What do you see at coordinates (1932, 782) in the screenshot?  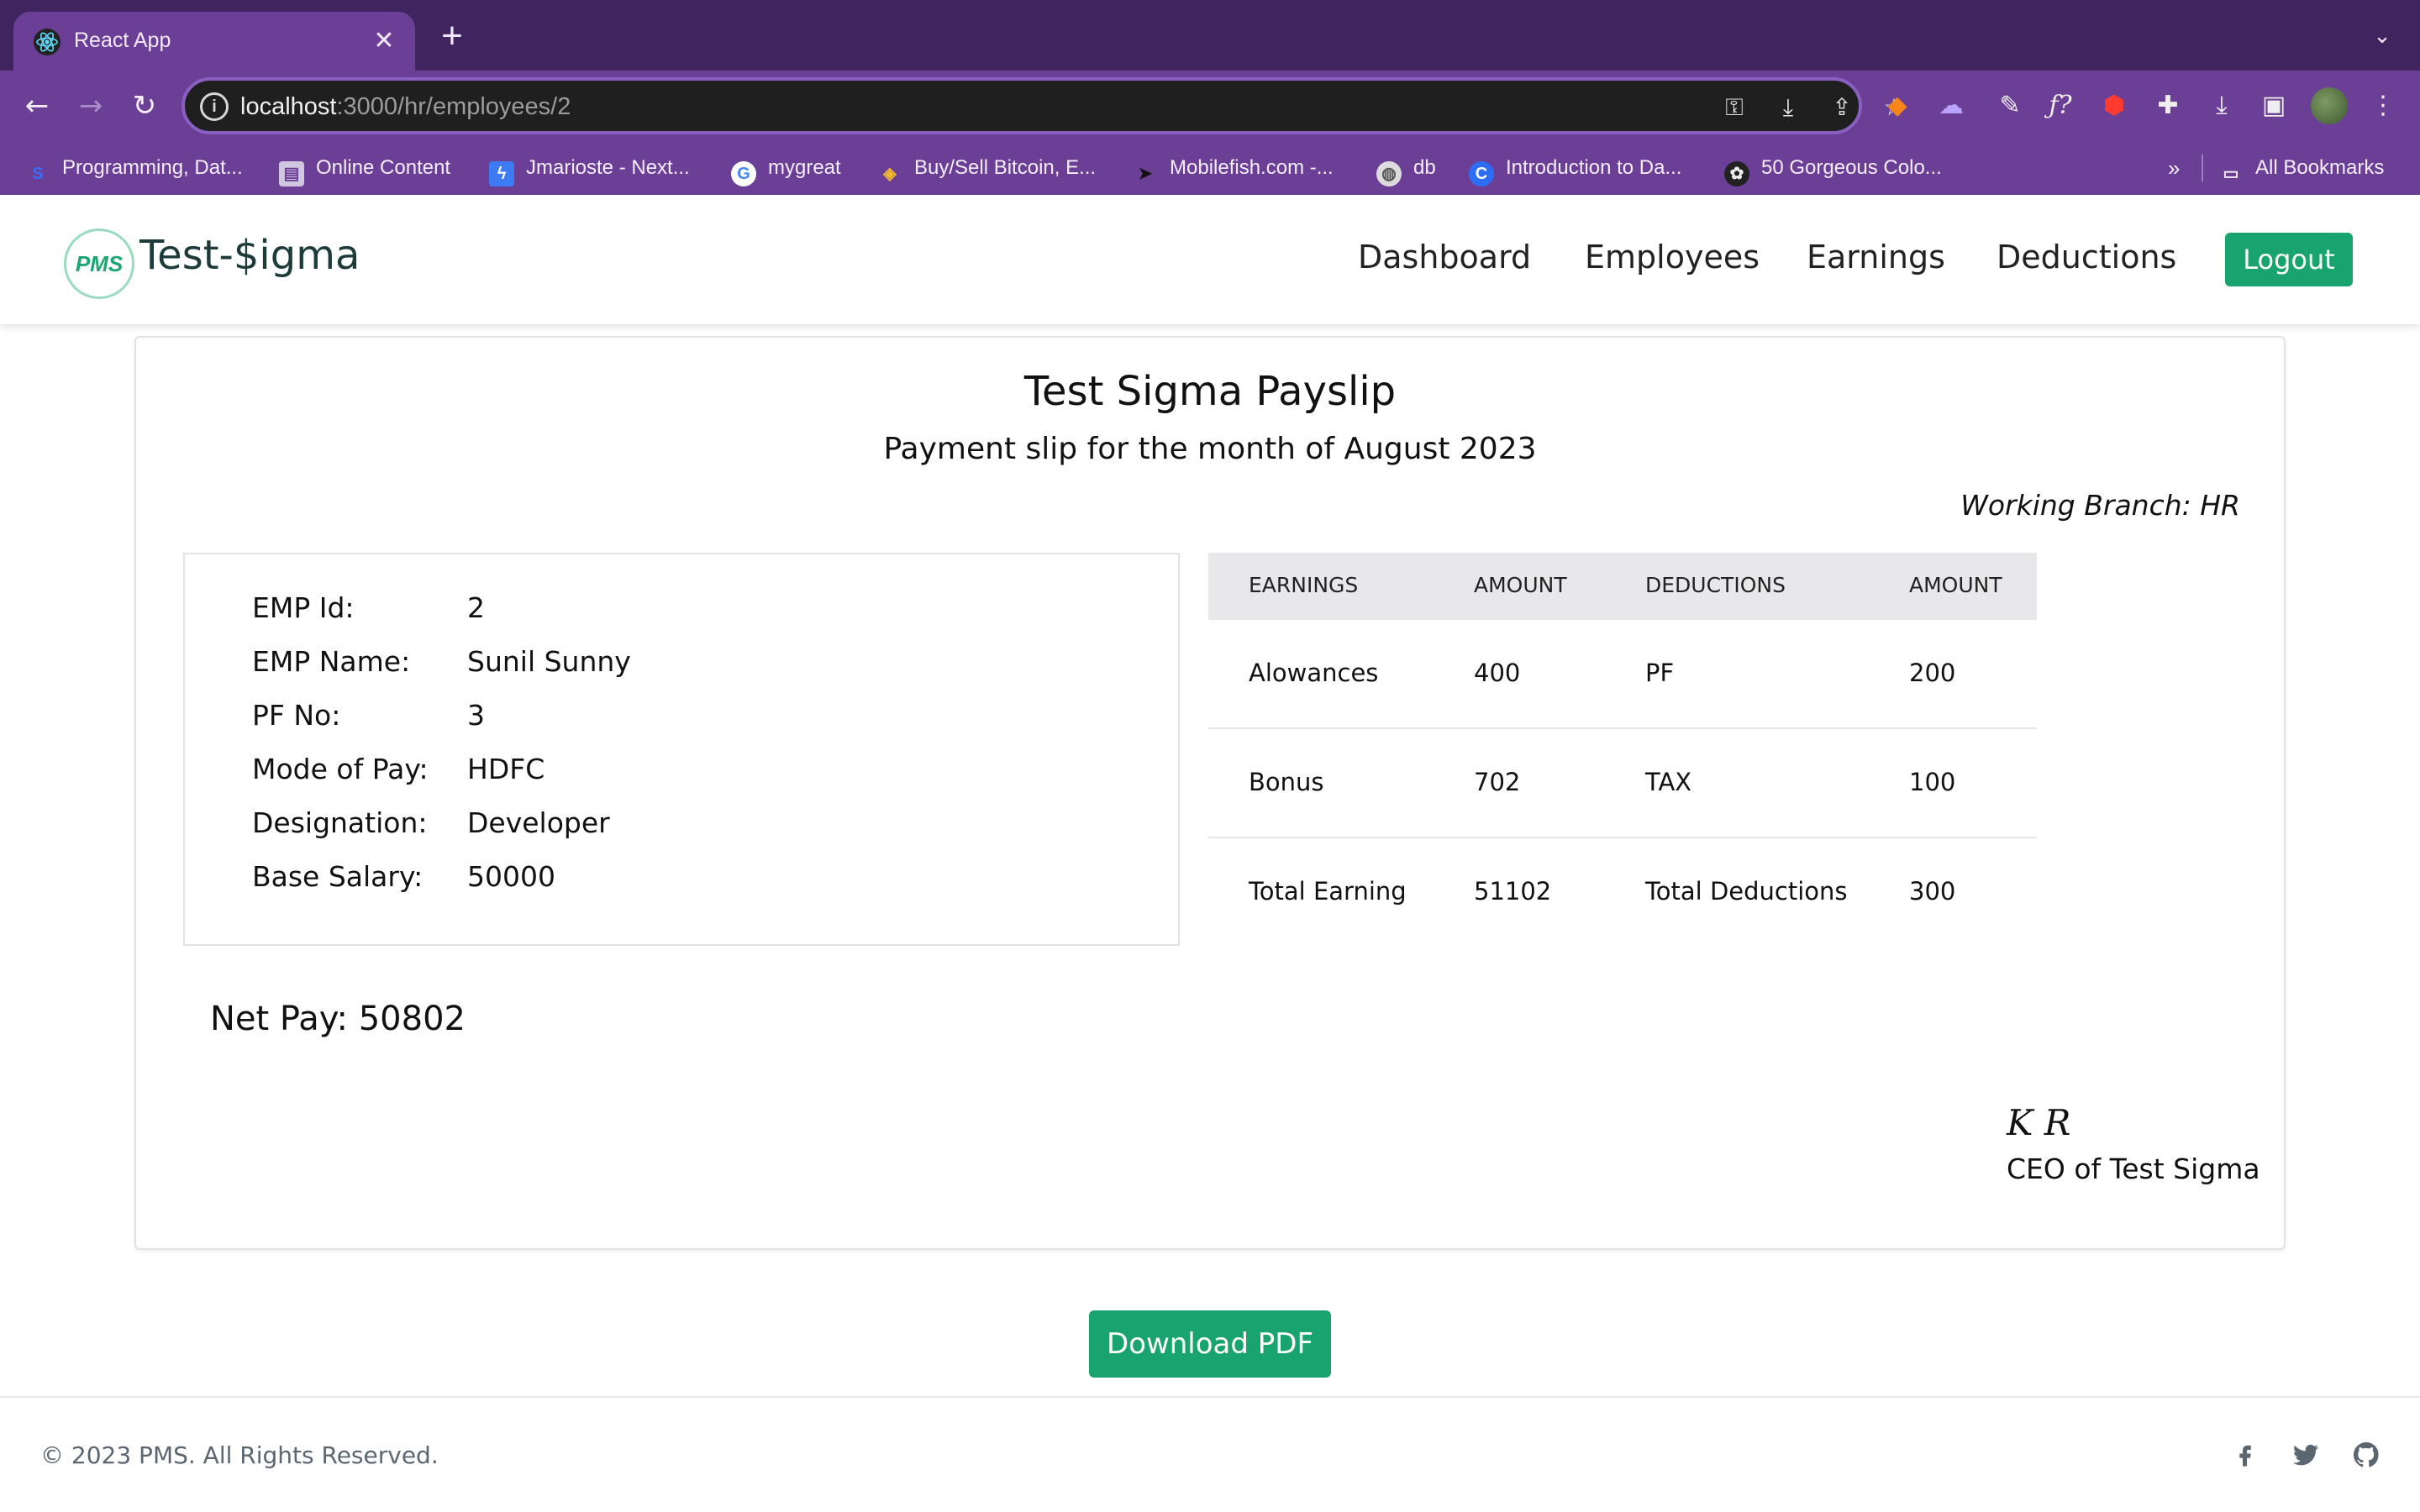 I see `table-cell: 100` at bounding box center [1932, 782].